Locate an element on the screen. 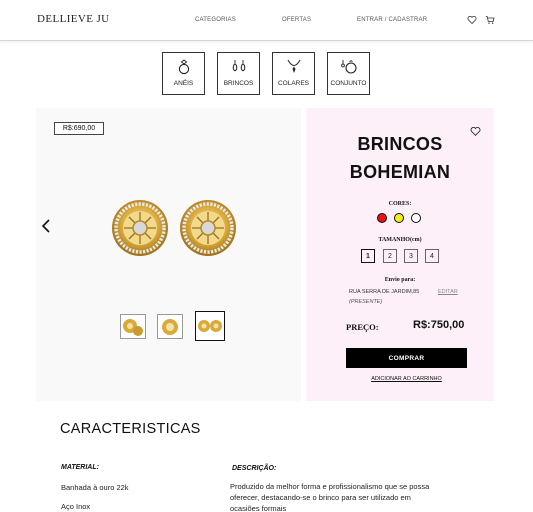  product-title-line1: BRINCOS is located at coordinates (400, 144).